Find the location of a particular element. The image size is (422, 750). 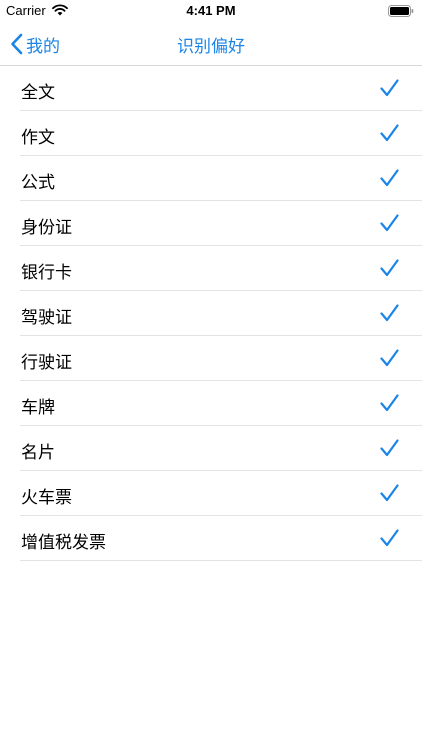

preference-label: 全文 is located at coordinates (38, 93).